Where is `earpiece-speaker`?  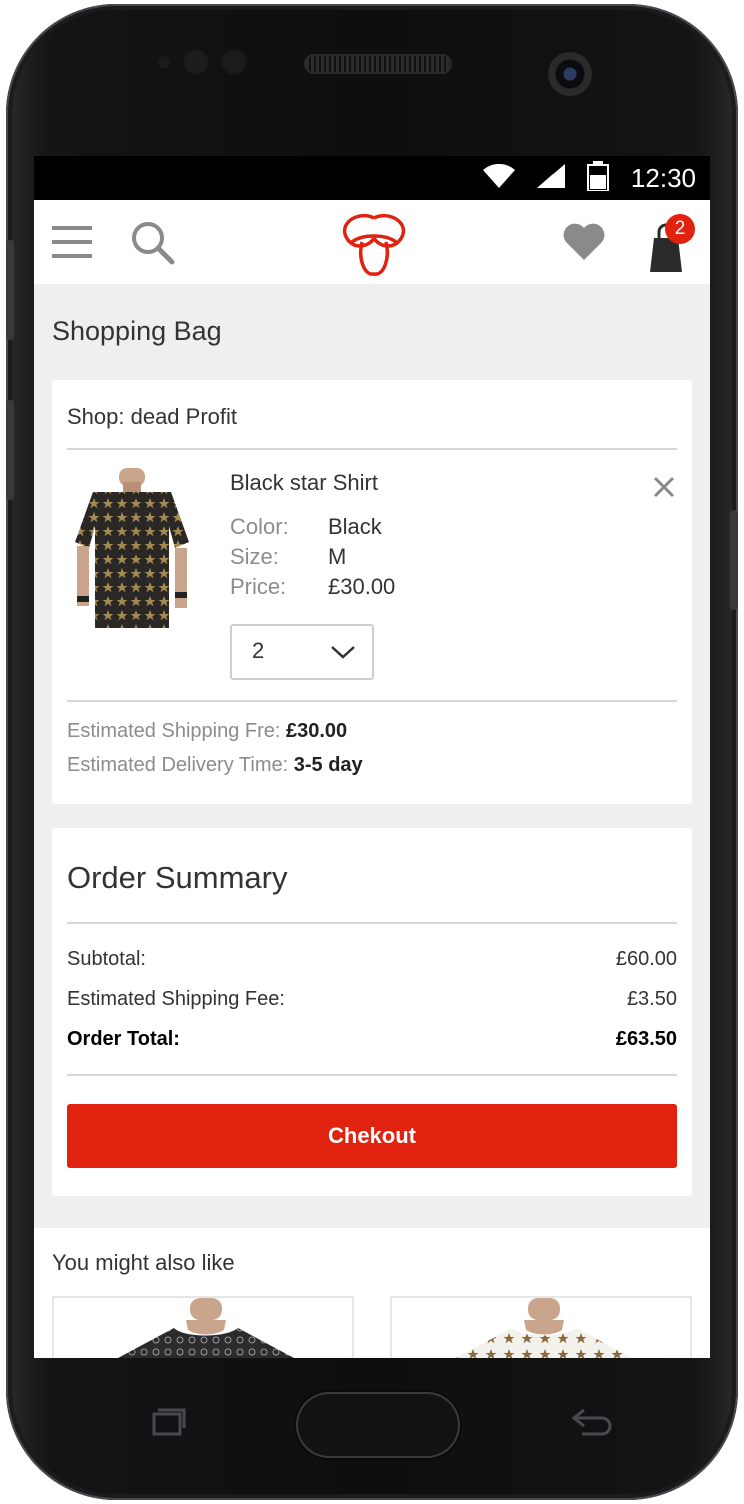 earpiece-speaker is located at coordinates (378, 64).